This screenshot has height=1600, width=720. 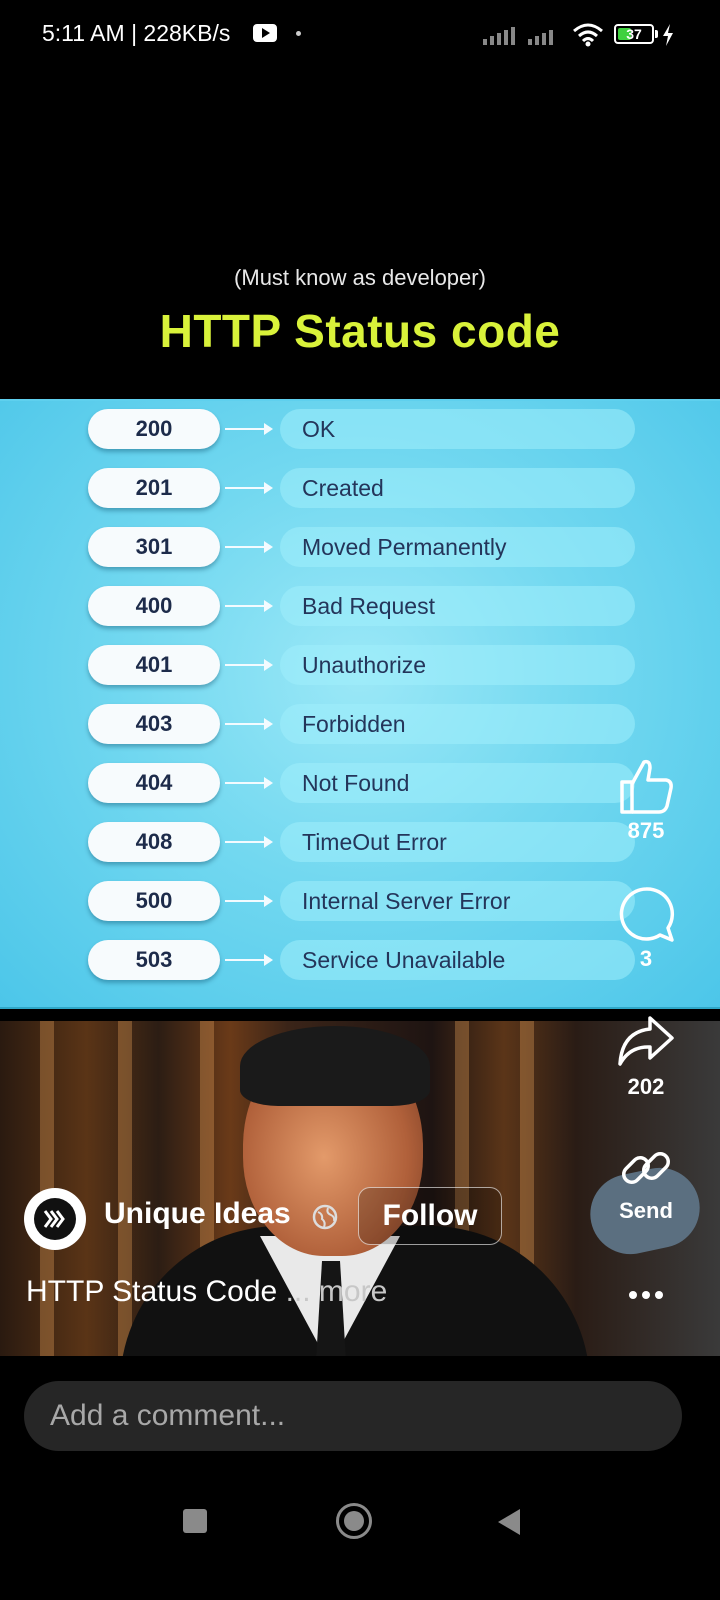 What do you see at coordinates (154, 488) in the screenshot?
I see `status-code: 201` at bounding box center [154, 488].